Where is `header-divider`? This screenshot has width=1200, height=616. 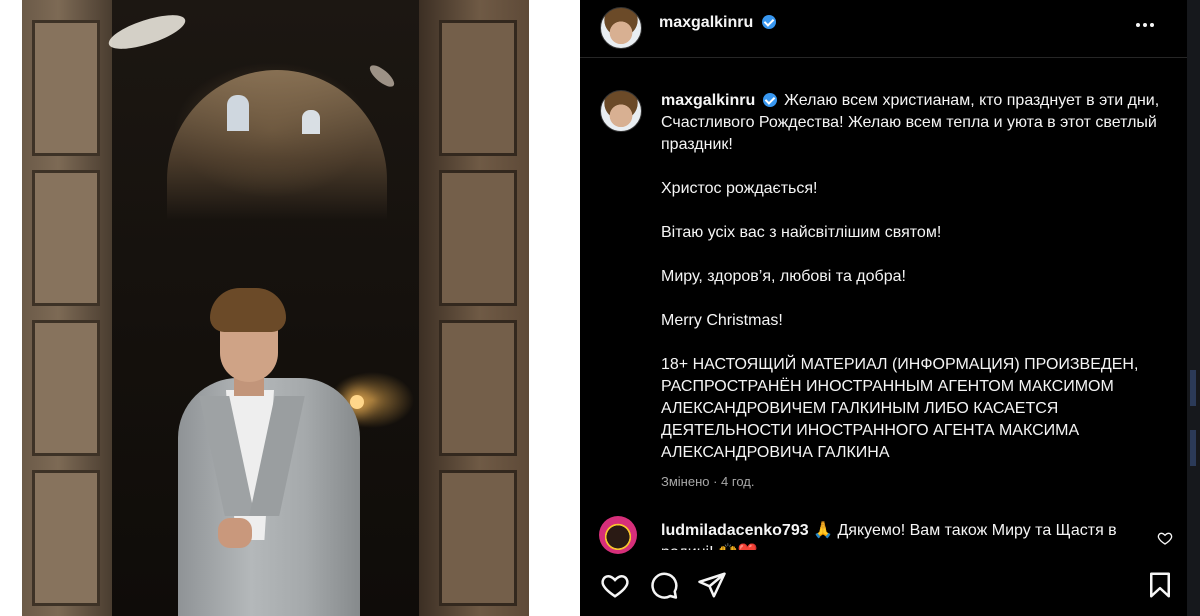 header-divider is located at coordinates (883, 57).